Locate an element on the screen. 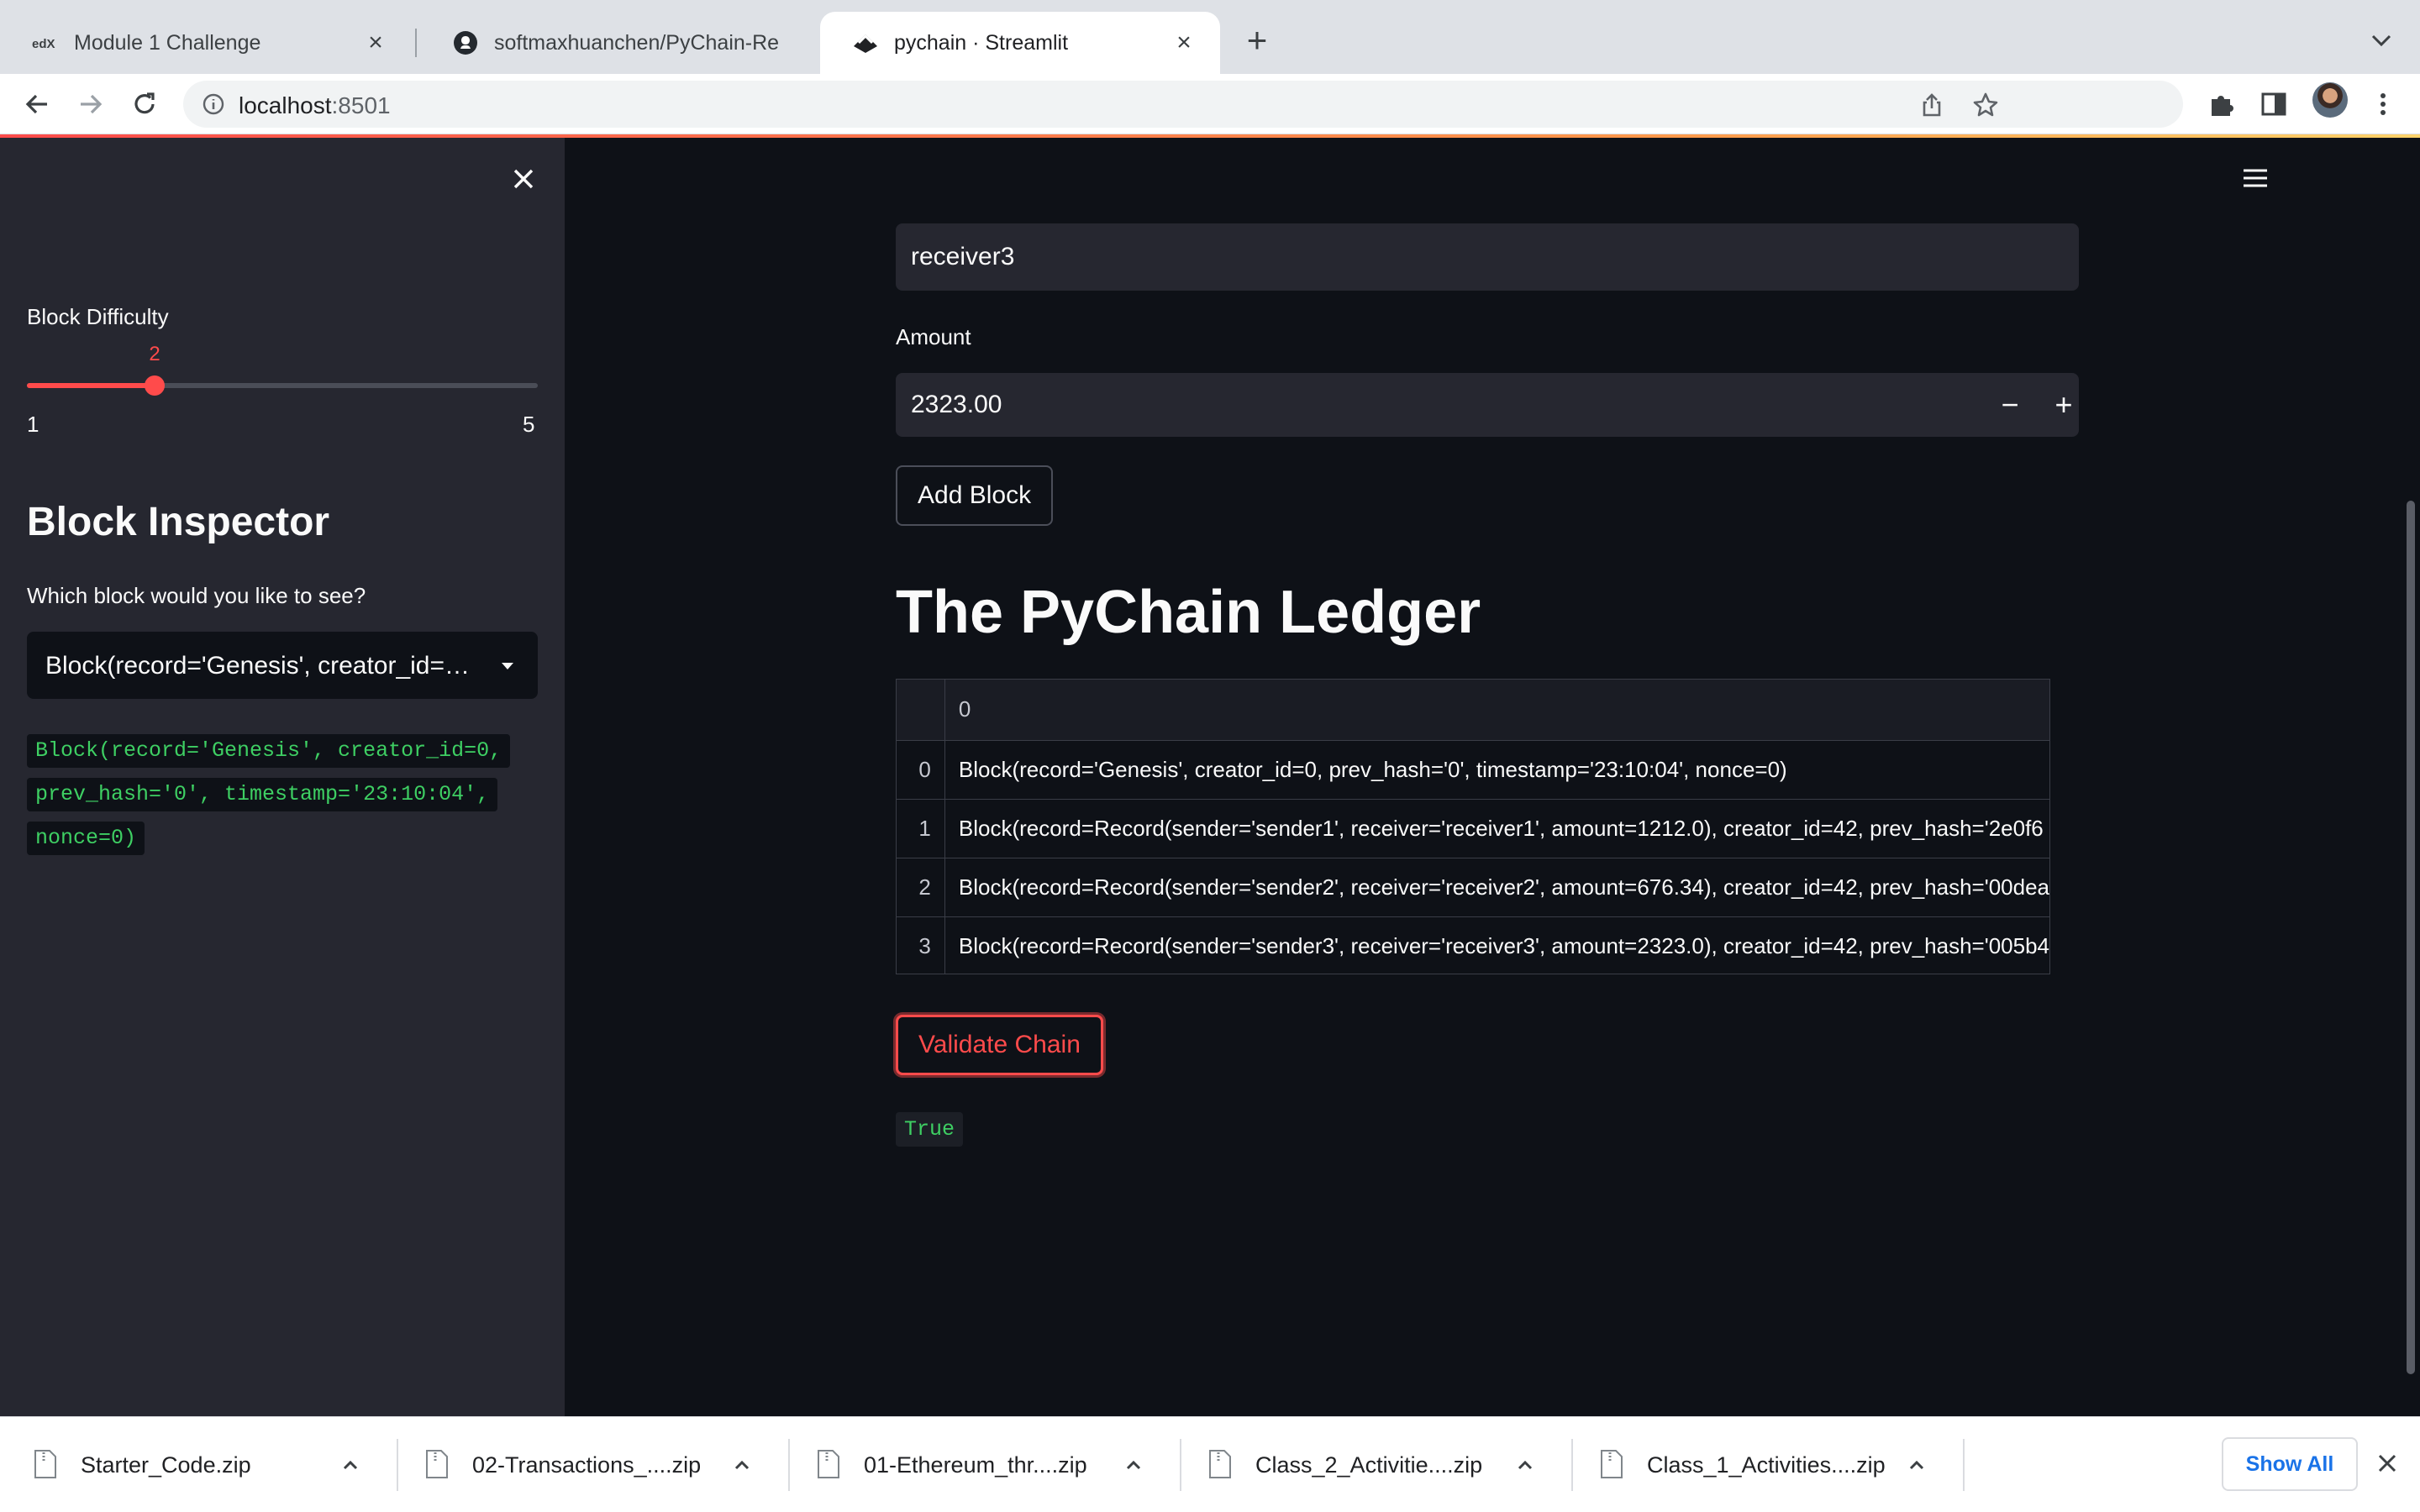 The image size is (2420, 1512). download-item: Class_1_Activities....zip is located at coordinates (1762, 1464).